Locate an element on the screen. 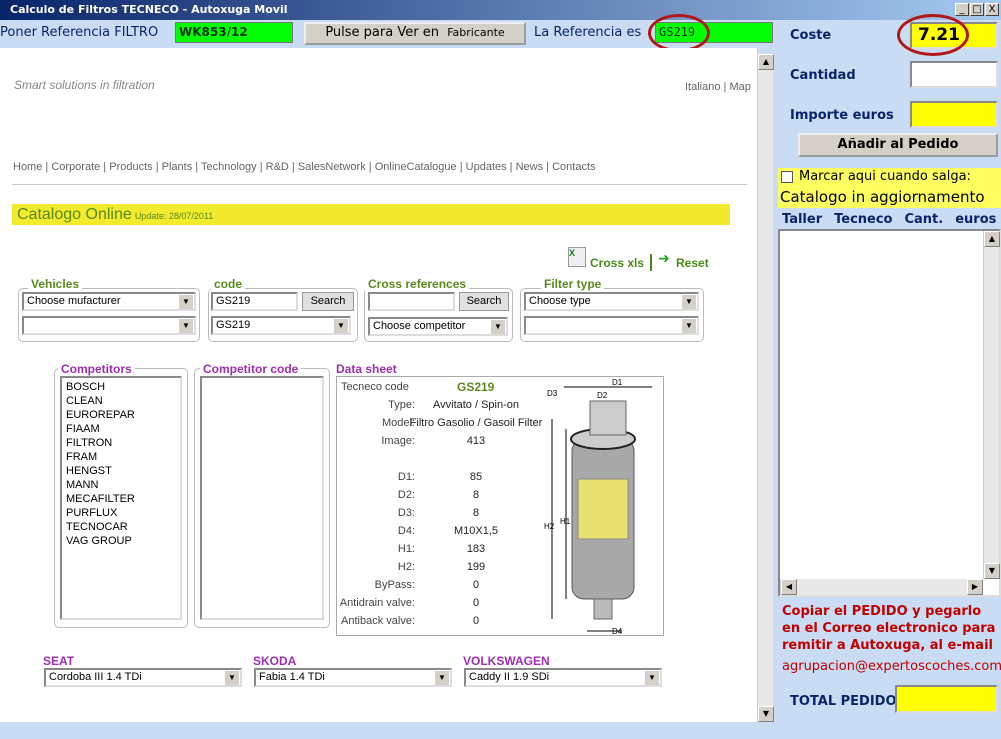 The width and height of the screenshot is (1001, 739). model-select is located at coordinates (109, 325).